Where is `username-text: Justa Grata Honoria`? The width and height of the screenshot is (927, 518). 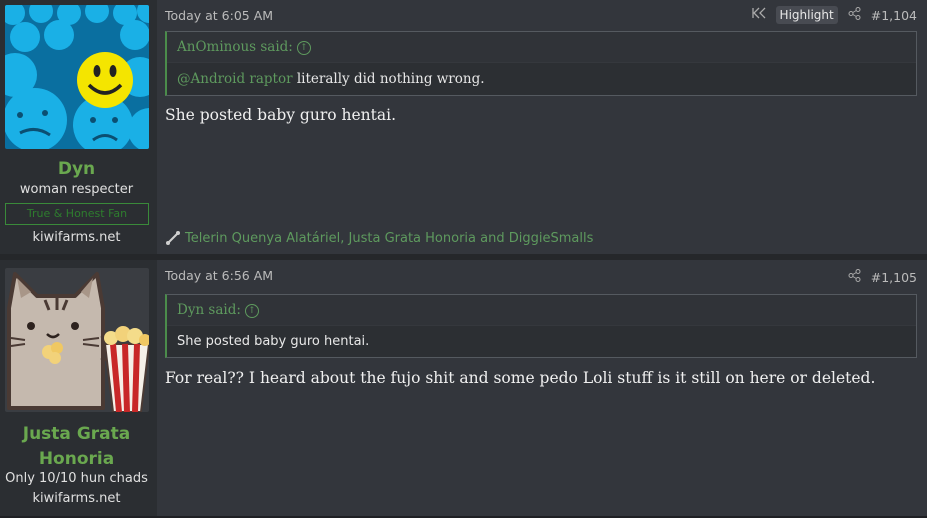
username-text: Justa Grata Honoria is located at coordinates (76, 446).